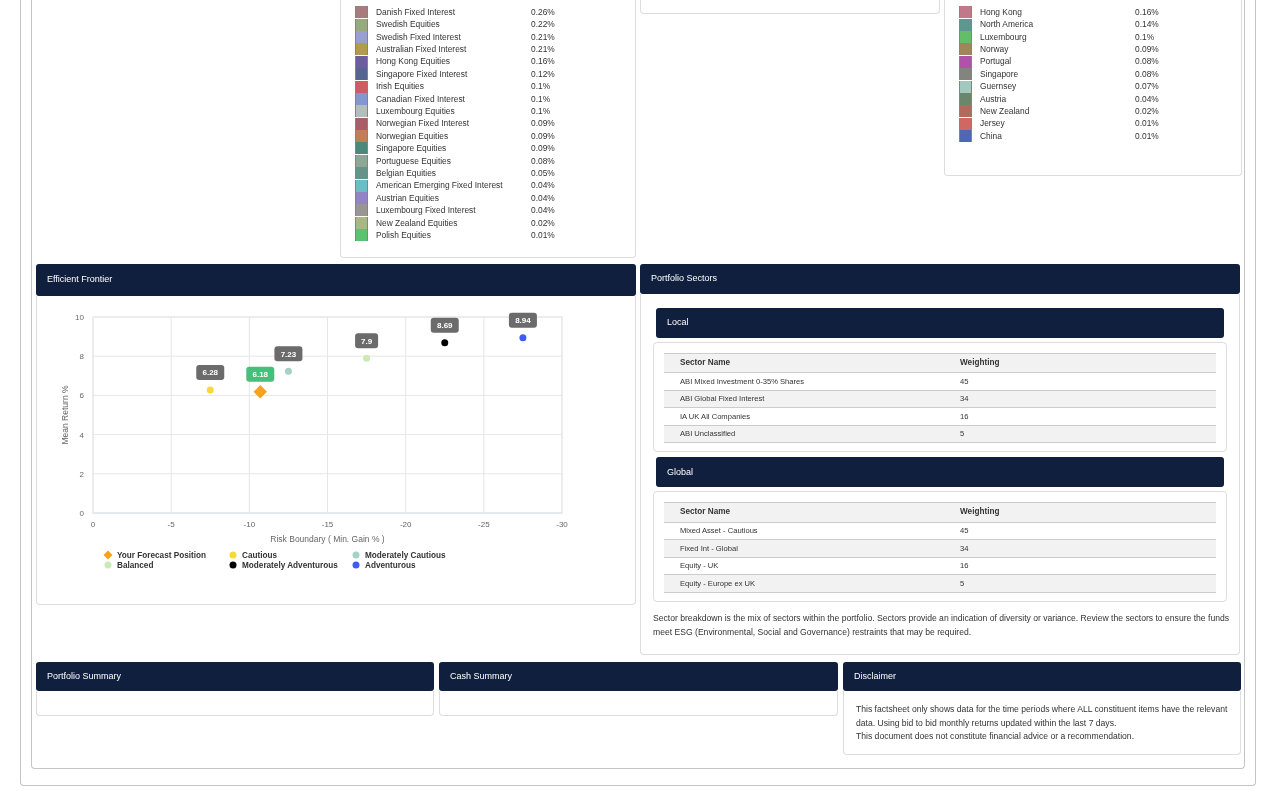 Image resolution: width=1269 pixels, height=792 pixels. What do you see at coordinates (419, 37) in the screenshot?
I see `legend-label: Swedish Fixed Interest` at bounding box center [419, 37].